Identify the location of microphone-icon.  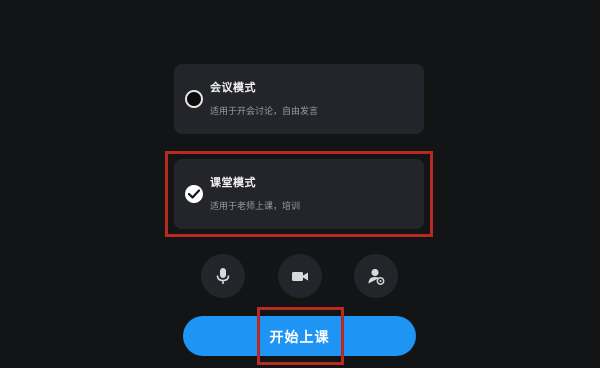
(223, 276).